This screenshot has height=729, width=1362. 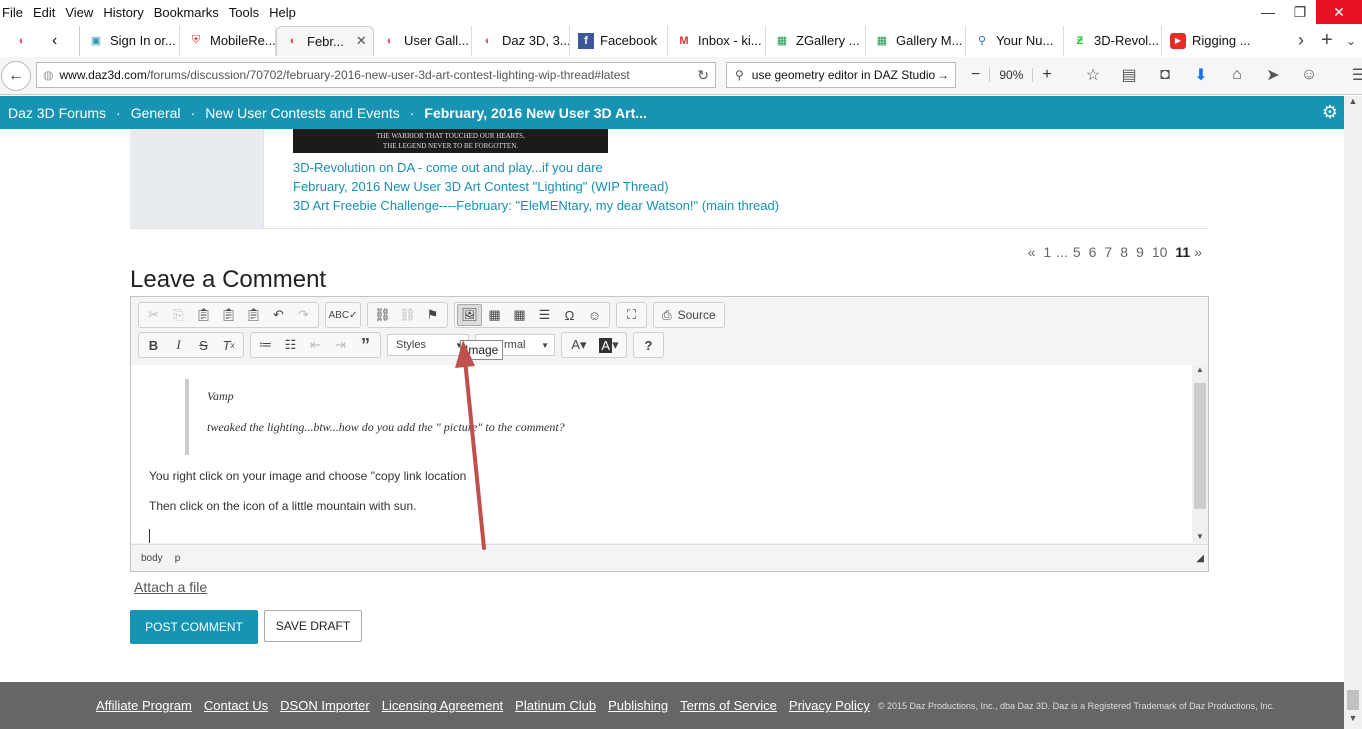 What do you see at coordinates (1093, 252) in the screenshot?
I see `pager-page: 6` at bounding box center [1093, 252].